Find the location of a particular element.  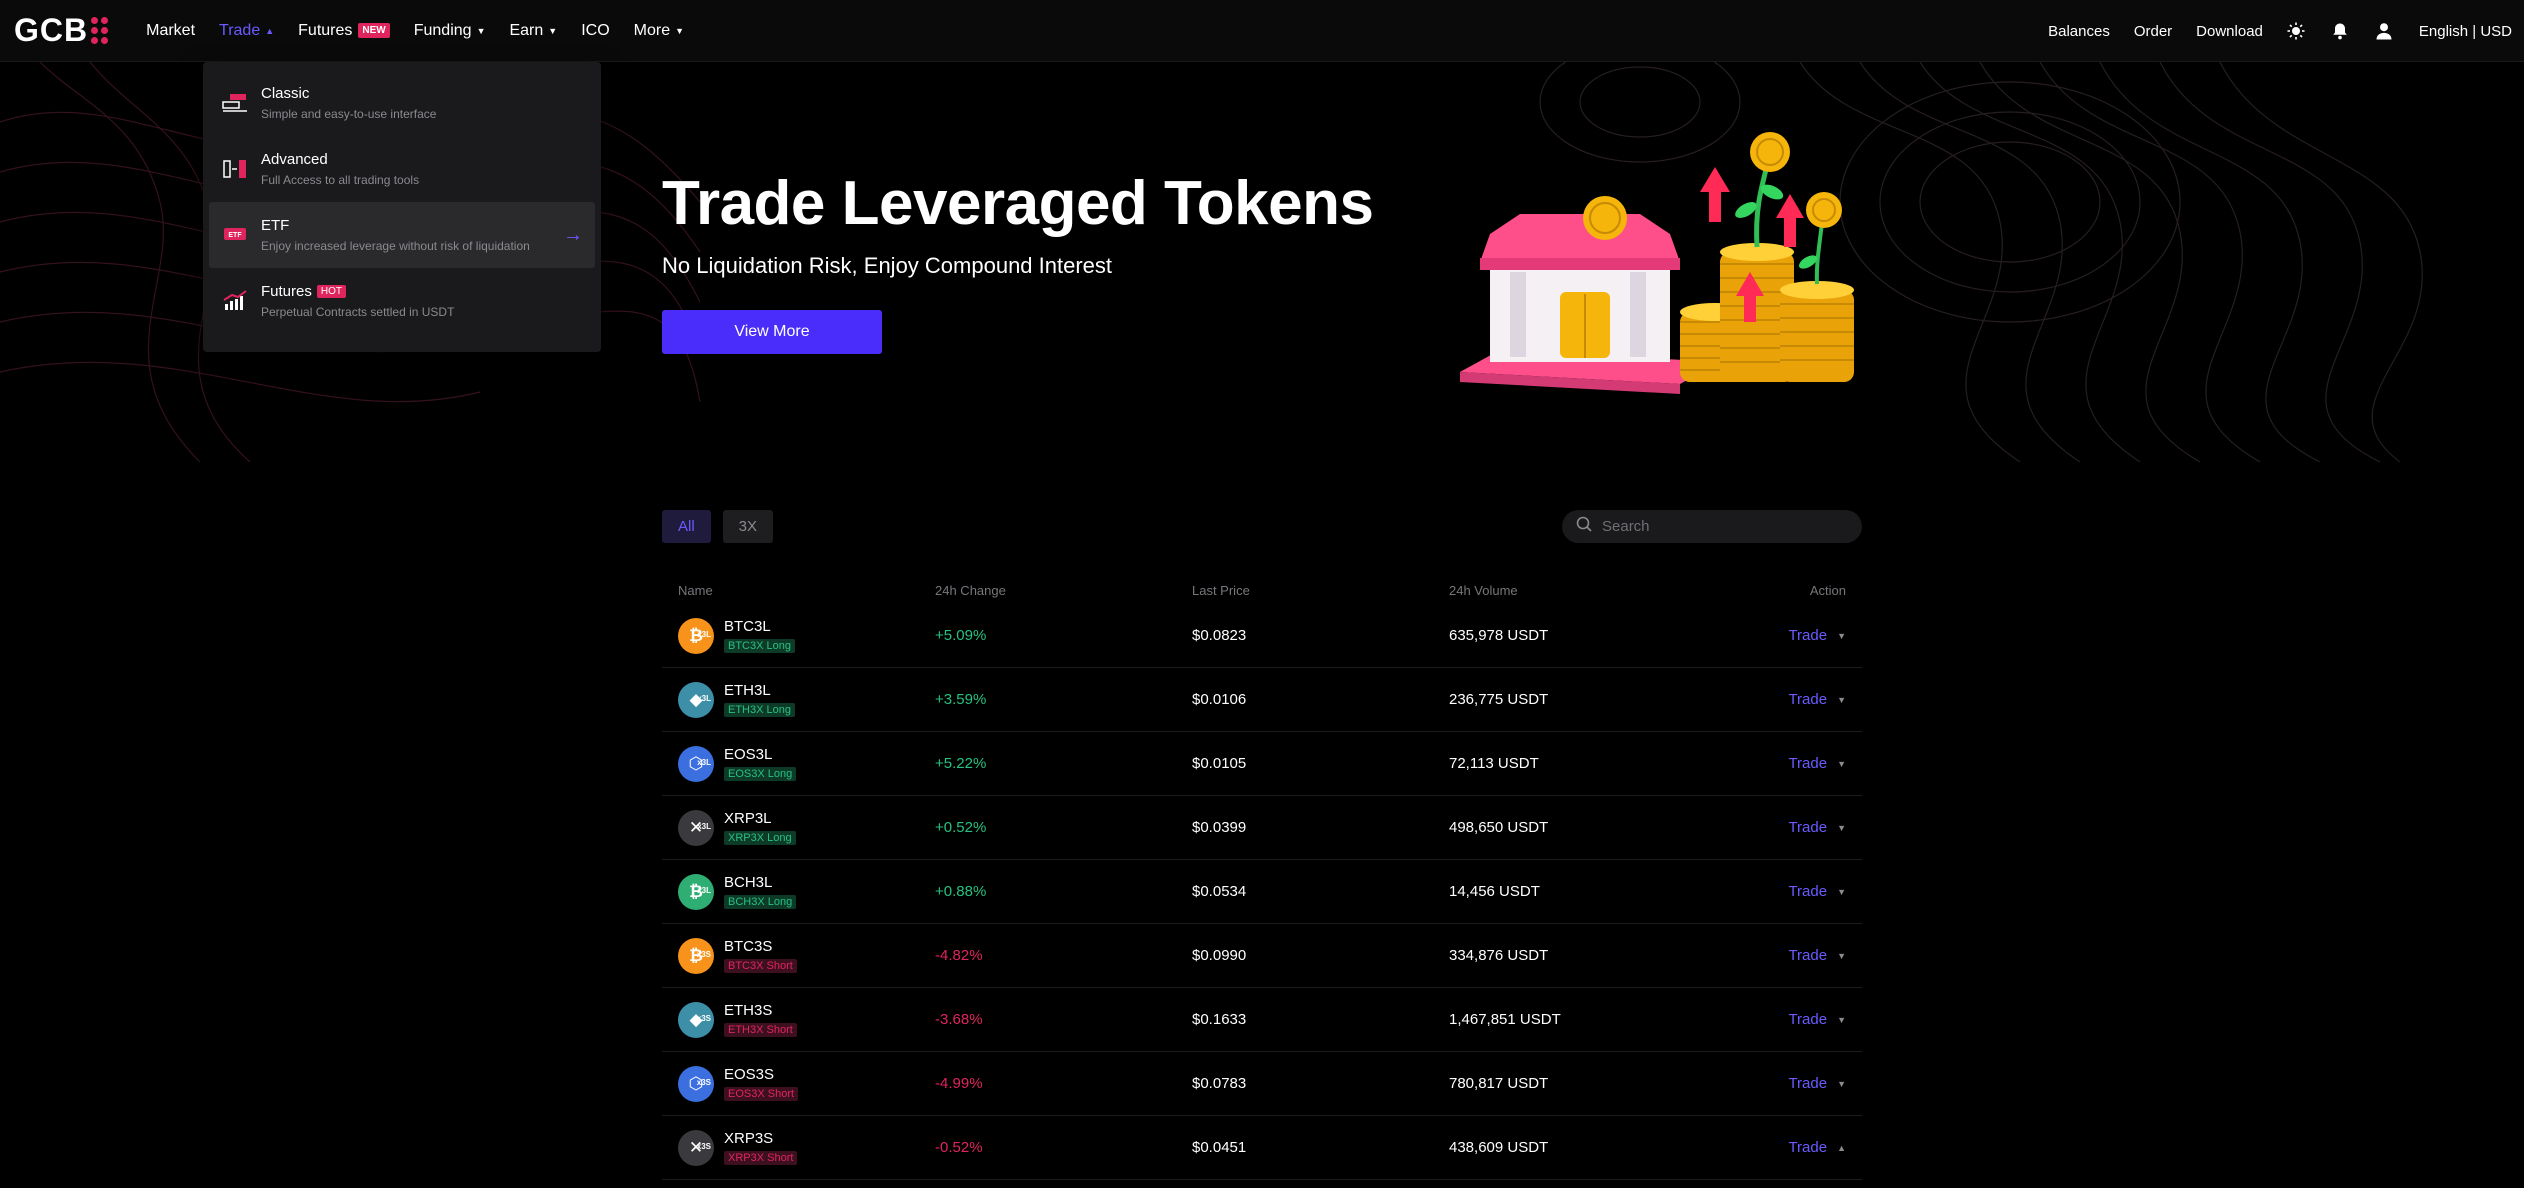

nav-right: Balances Order Download English | USD is located at coordinates (2268, 31).